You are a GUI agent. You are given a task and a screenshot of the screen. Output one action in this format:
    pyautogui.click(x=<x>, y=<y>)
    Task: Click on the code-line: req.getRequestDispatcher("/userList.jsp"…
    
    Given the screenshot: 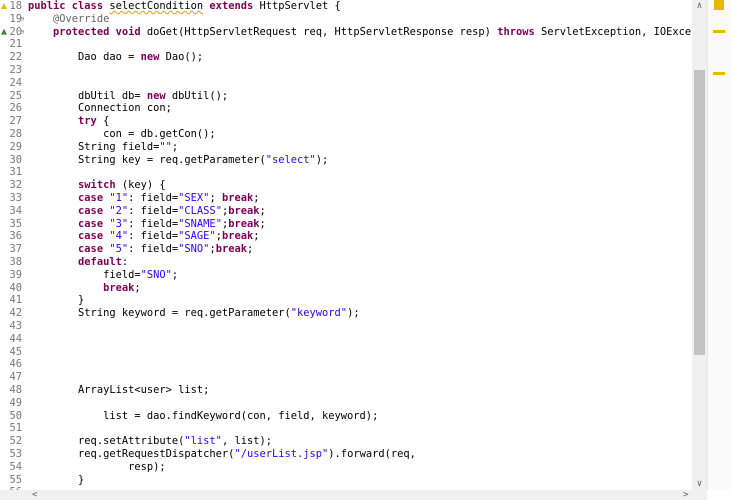 What is the action you would take?
    pyautogui.click(x=222, y=454)
    